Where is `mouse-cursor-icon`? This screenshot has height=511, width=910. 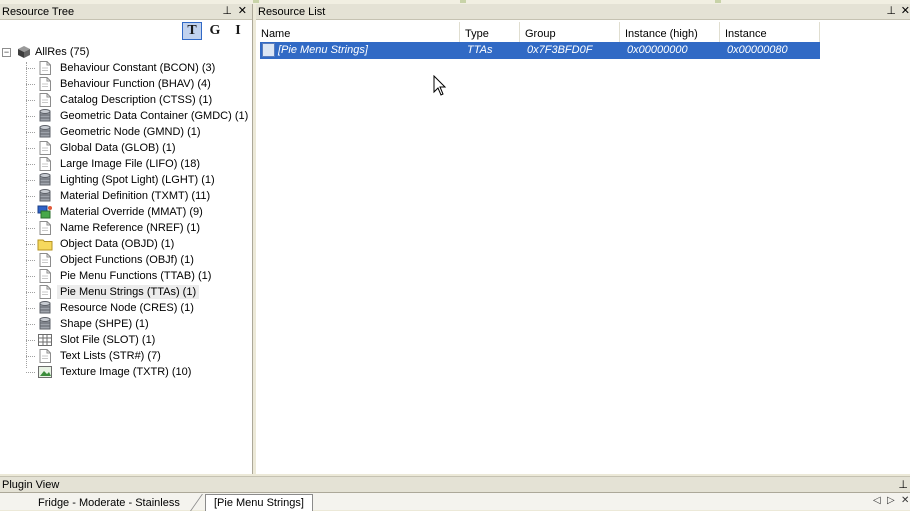 mouse-cursor-icon is located at coordinates (440, 85).